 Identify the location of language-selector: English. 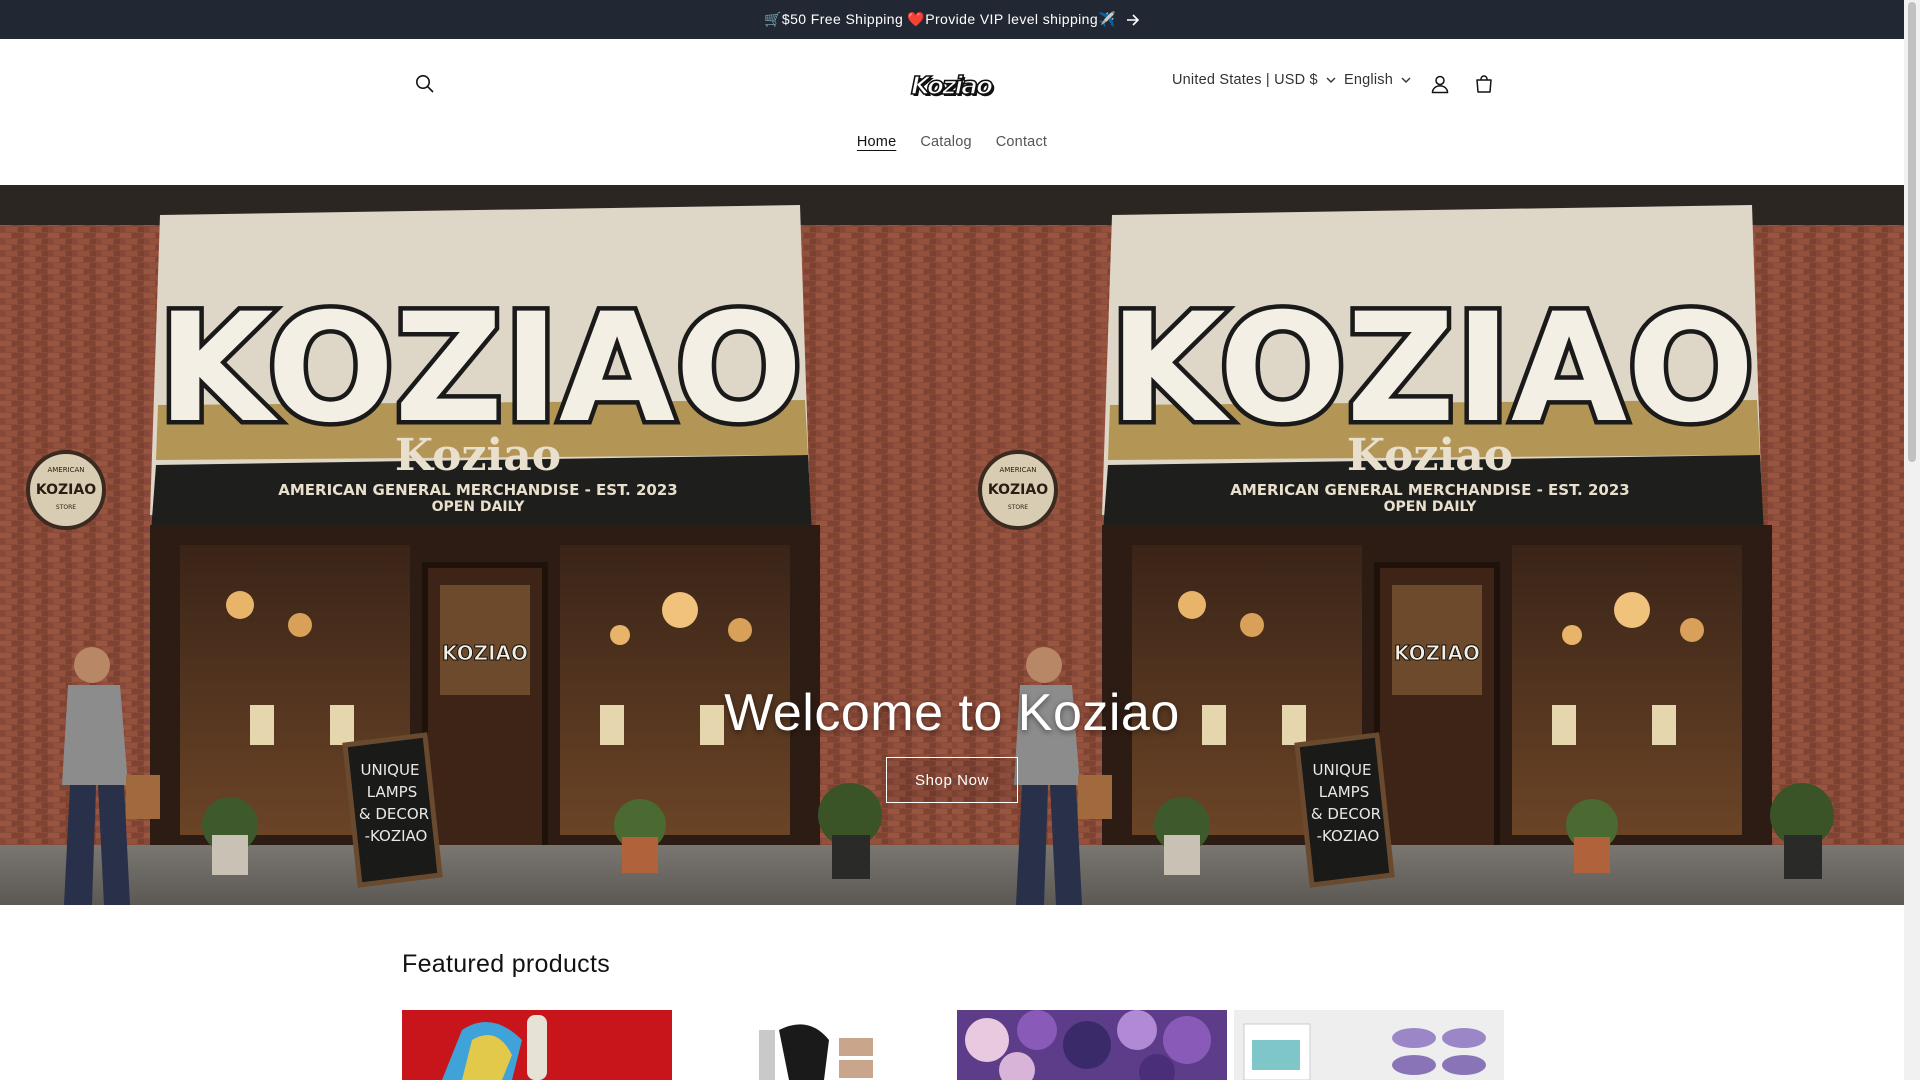
(1377, 80).